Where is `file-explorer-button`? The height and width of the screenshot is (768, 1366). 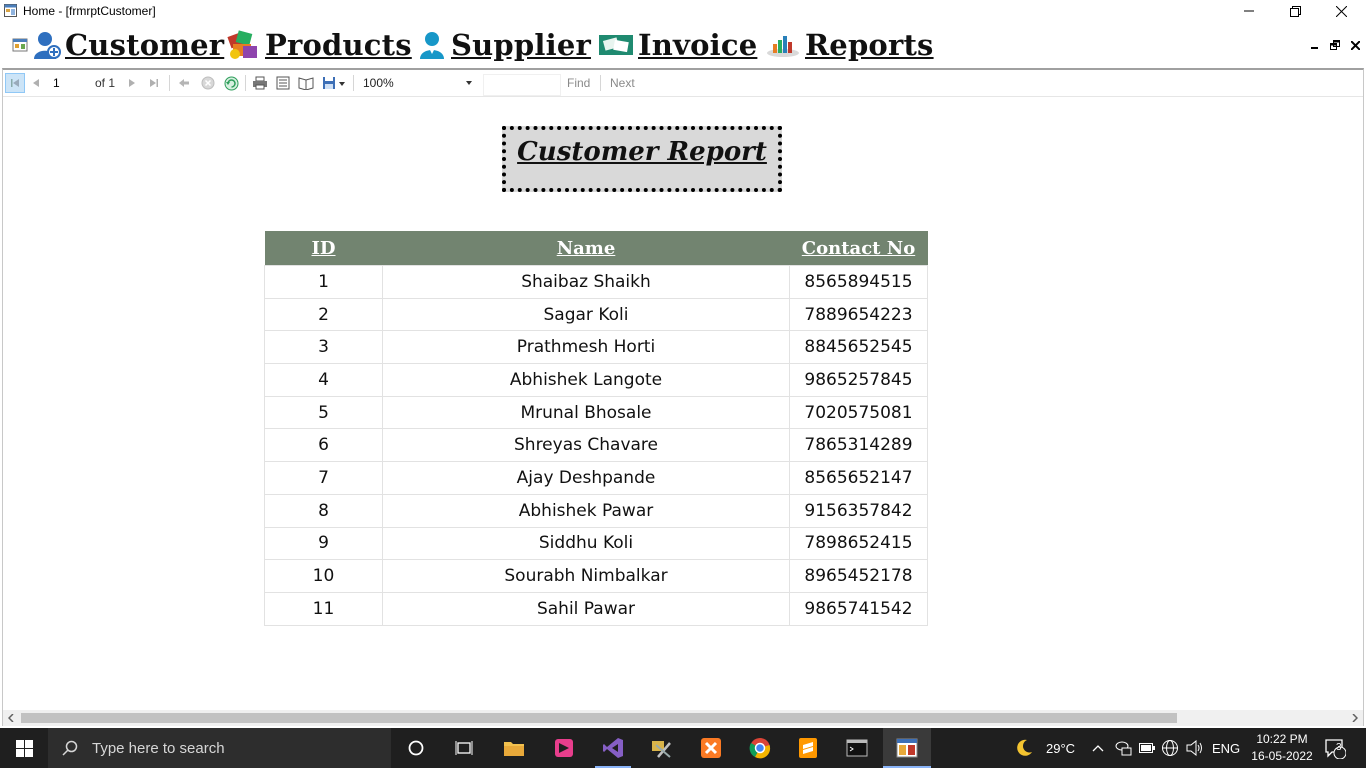
file-explorer-button is located at coordinates (514, 748).